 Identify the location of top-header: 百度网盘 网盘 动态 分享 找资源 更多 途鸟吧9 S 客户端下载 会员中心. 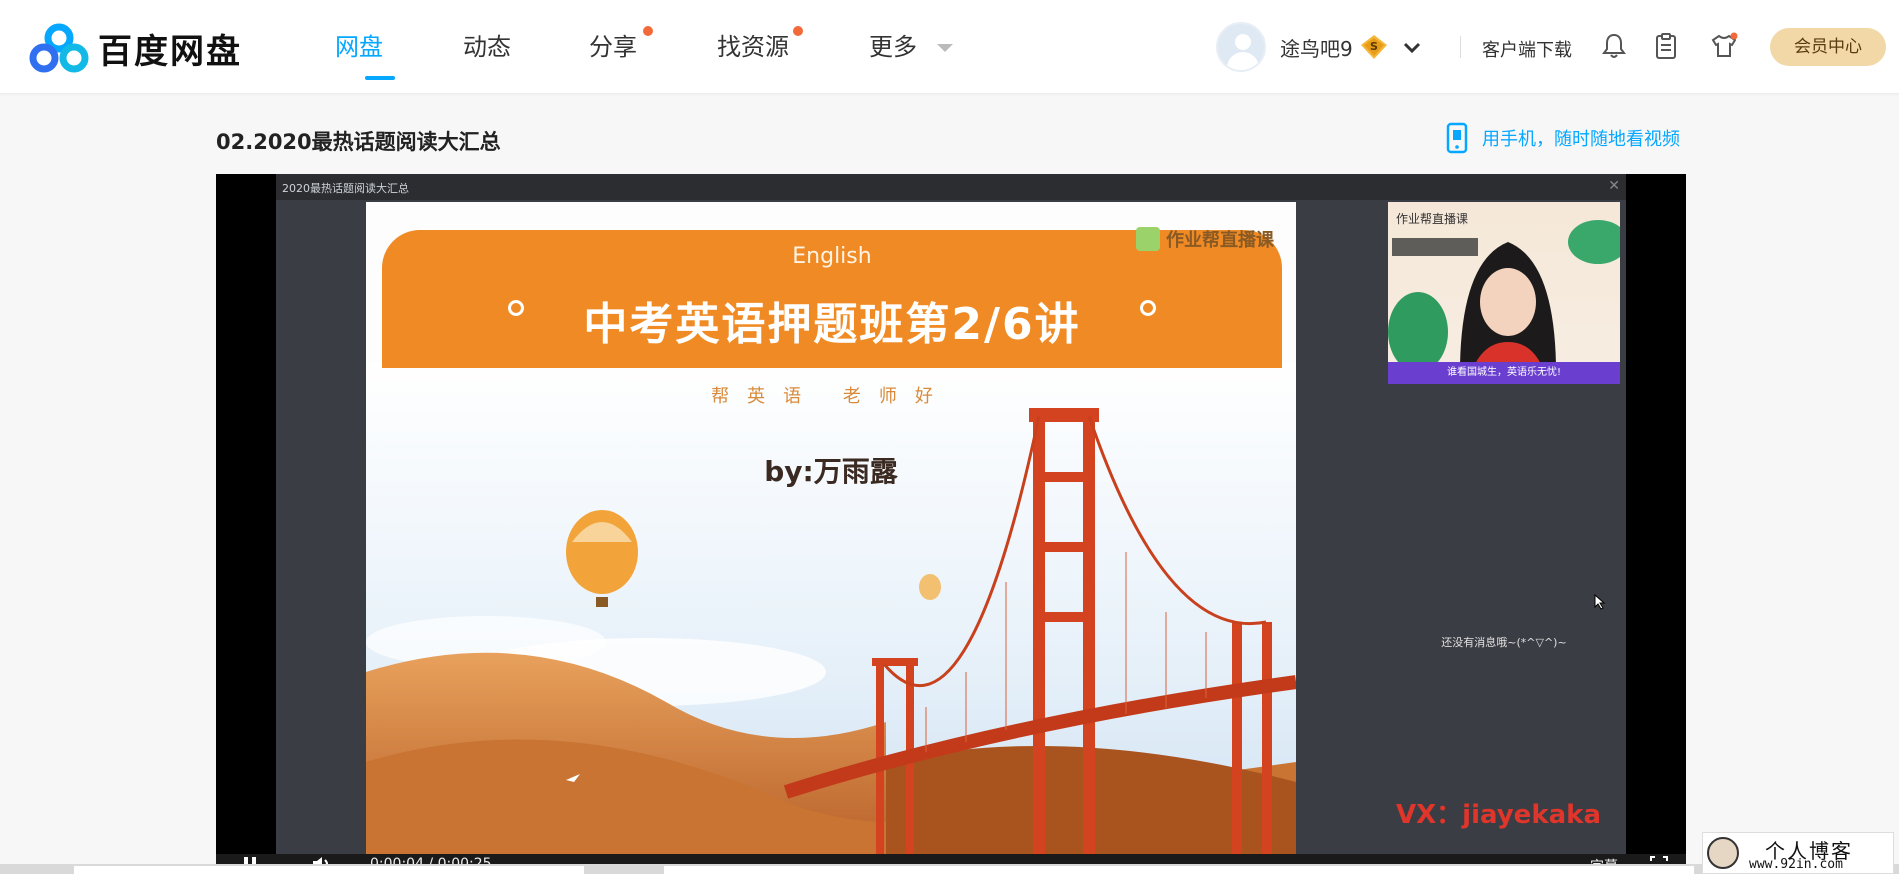
(949, 47).